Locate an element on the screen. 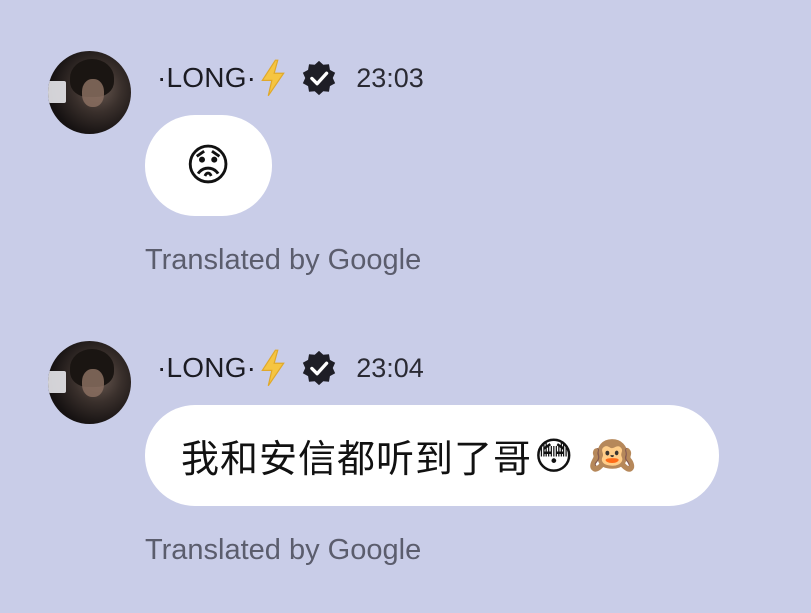 This screenshot has height=613, width=811. message-header: ·LONG· 23:03 is located at coordinates (290, 78).